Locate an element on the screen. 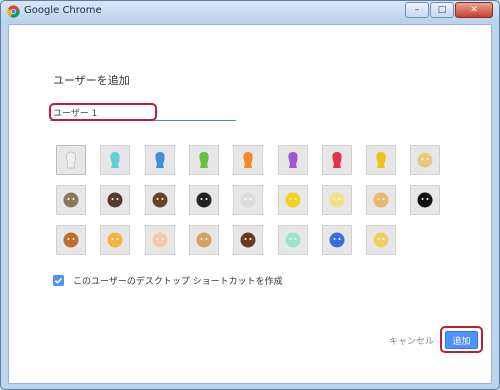  avatar-generic-green is located at coordinates (204, 160).